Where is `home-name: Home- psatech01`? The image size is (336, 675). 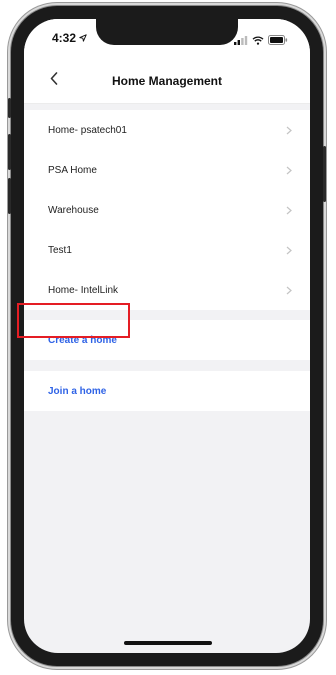 home-name: Home- psatech01 is located at coordinates (87, 130).